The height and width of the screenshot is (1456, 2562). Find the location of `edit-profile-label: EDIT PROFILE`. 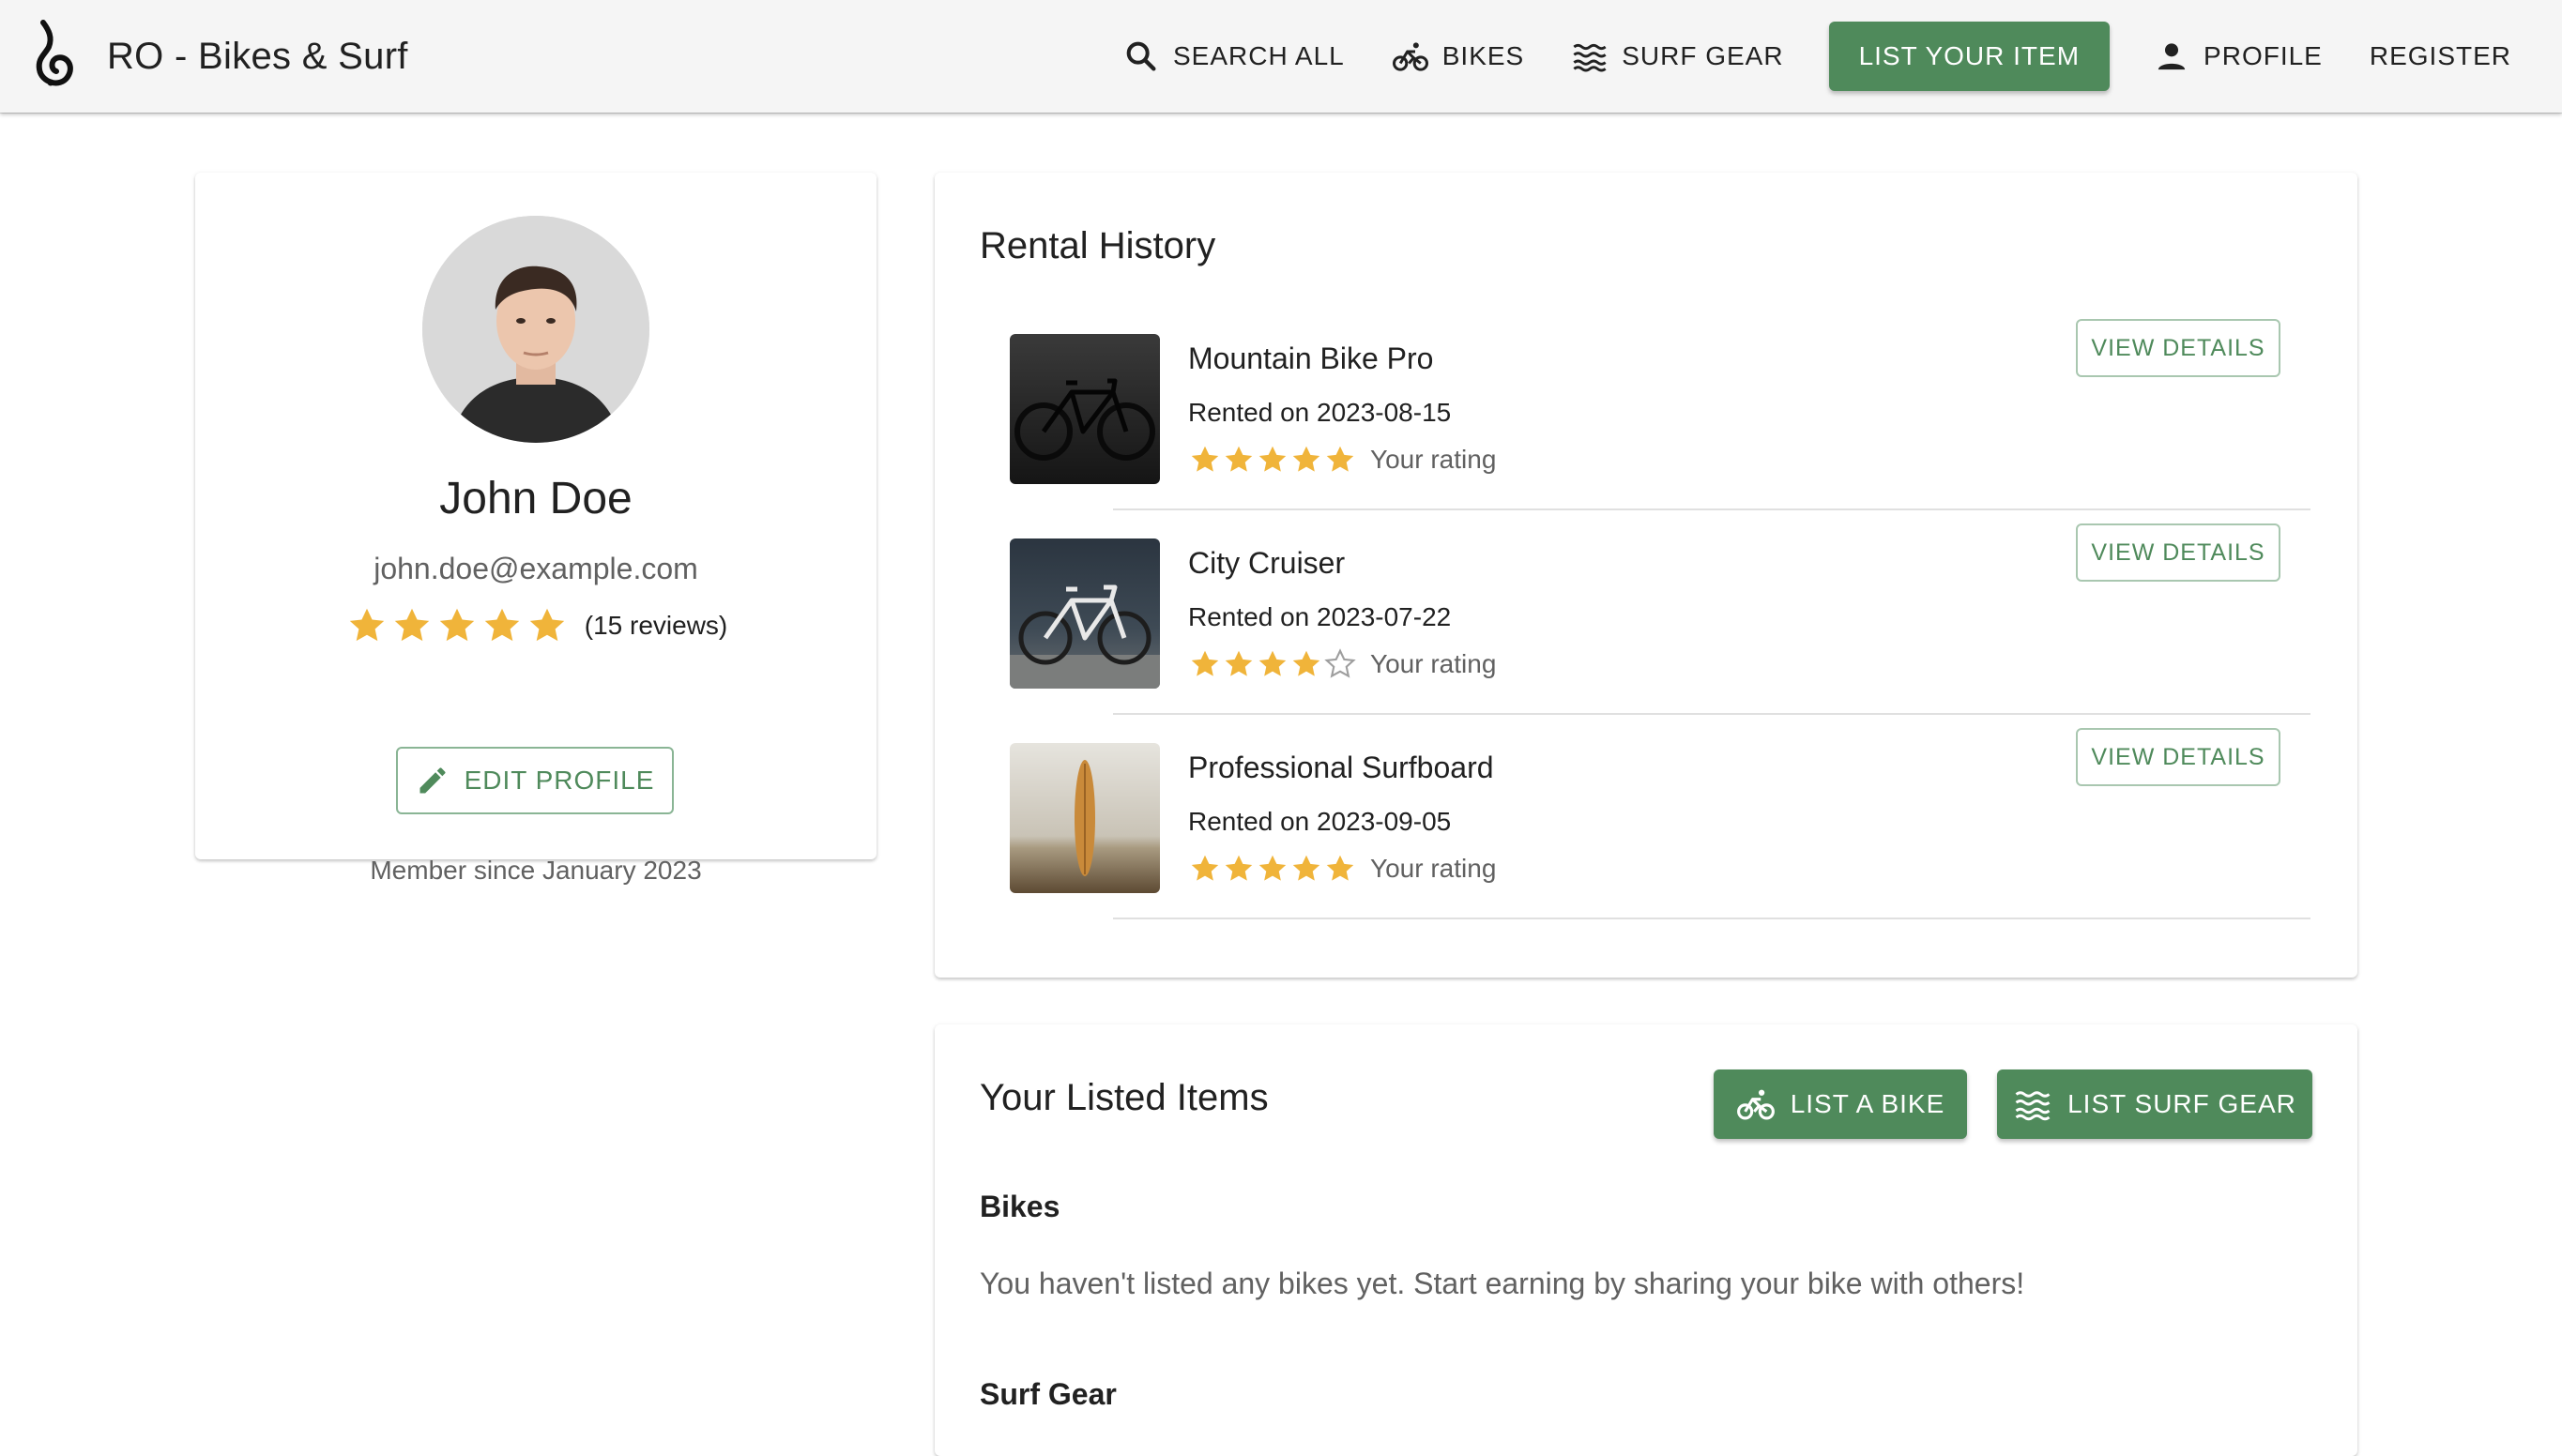

edit-profile-label: EDIT PROFILE is located at coordinates (559, 780).